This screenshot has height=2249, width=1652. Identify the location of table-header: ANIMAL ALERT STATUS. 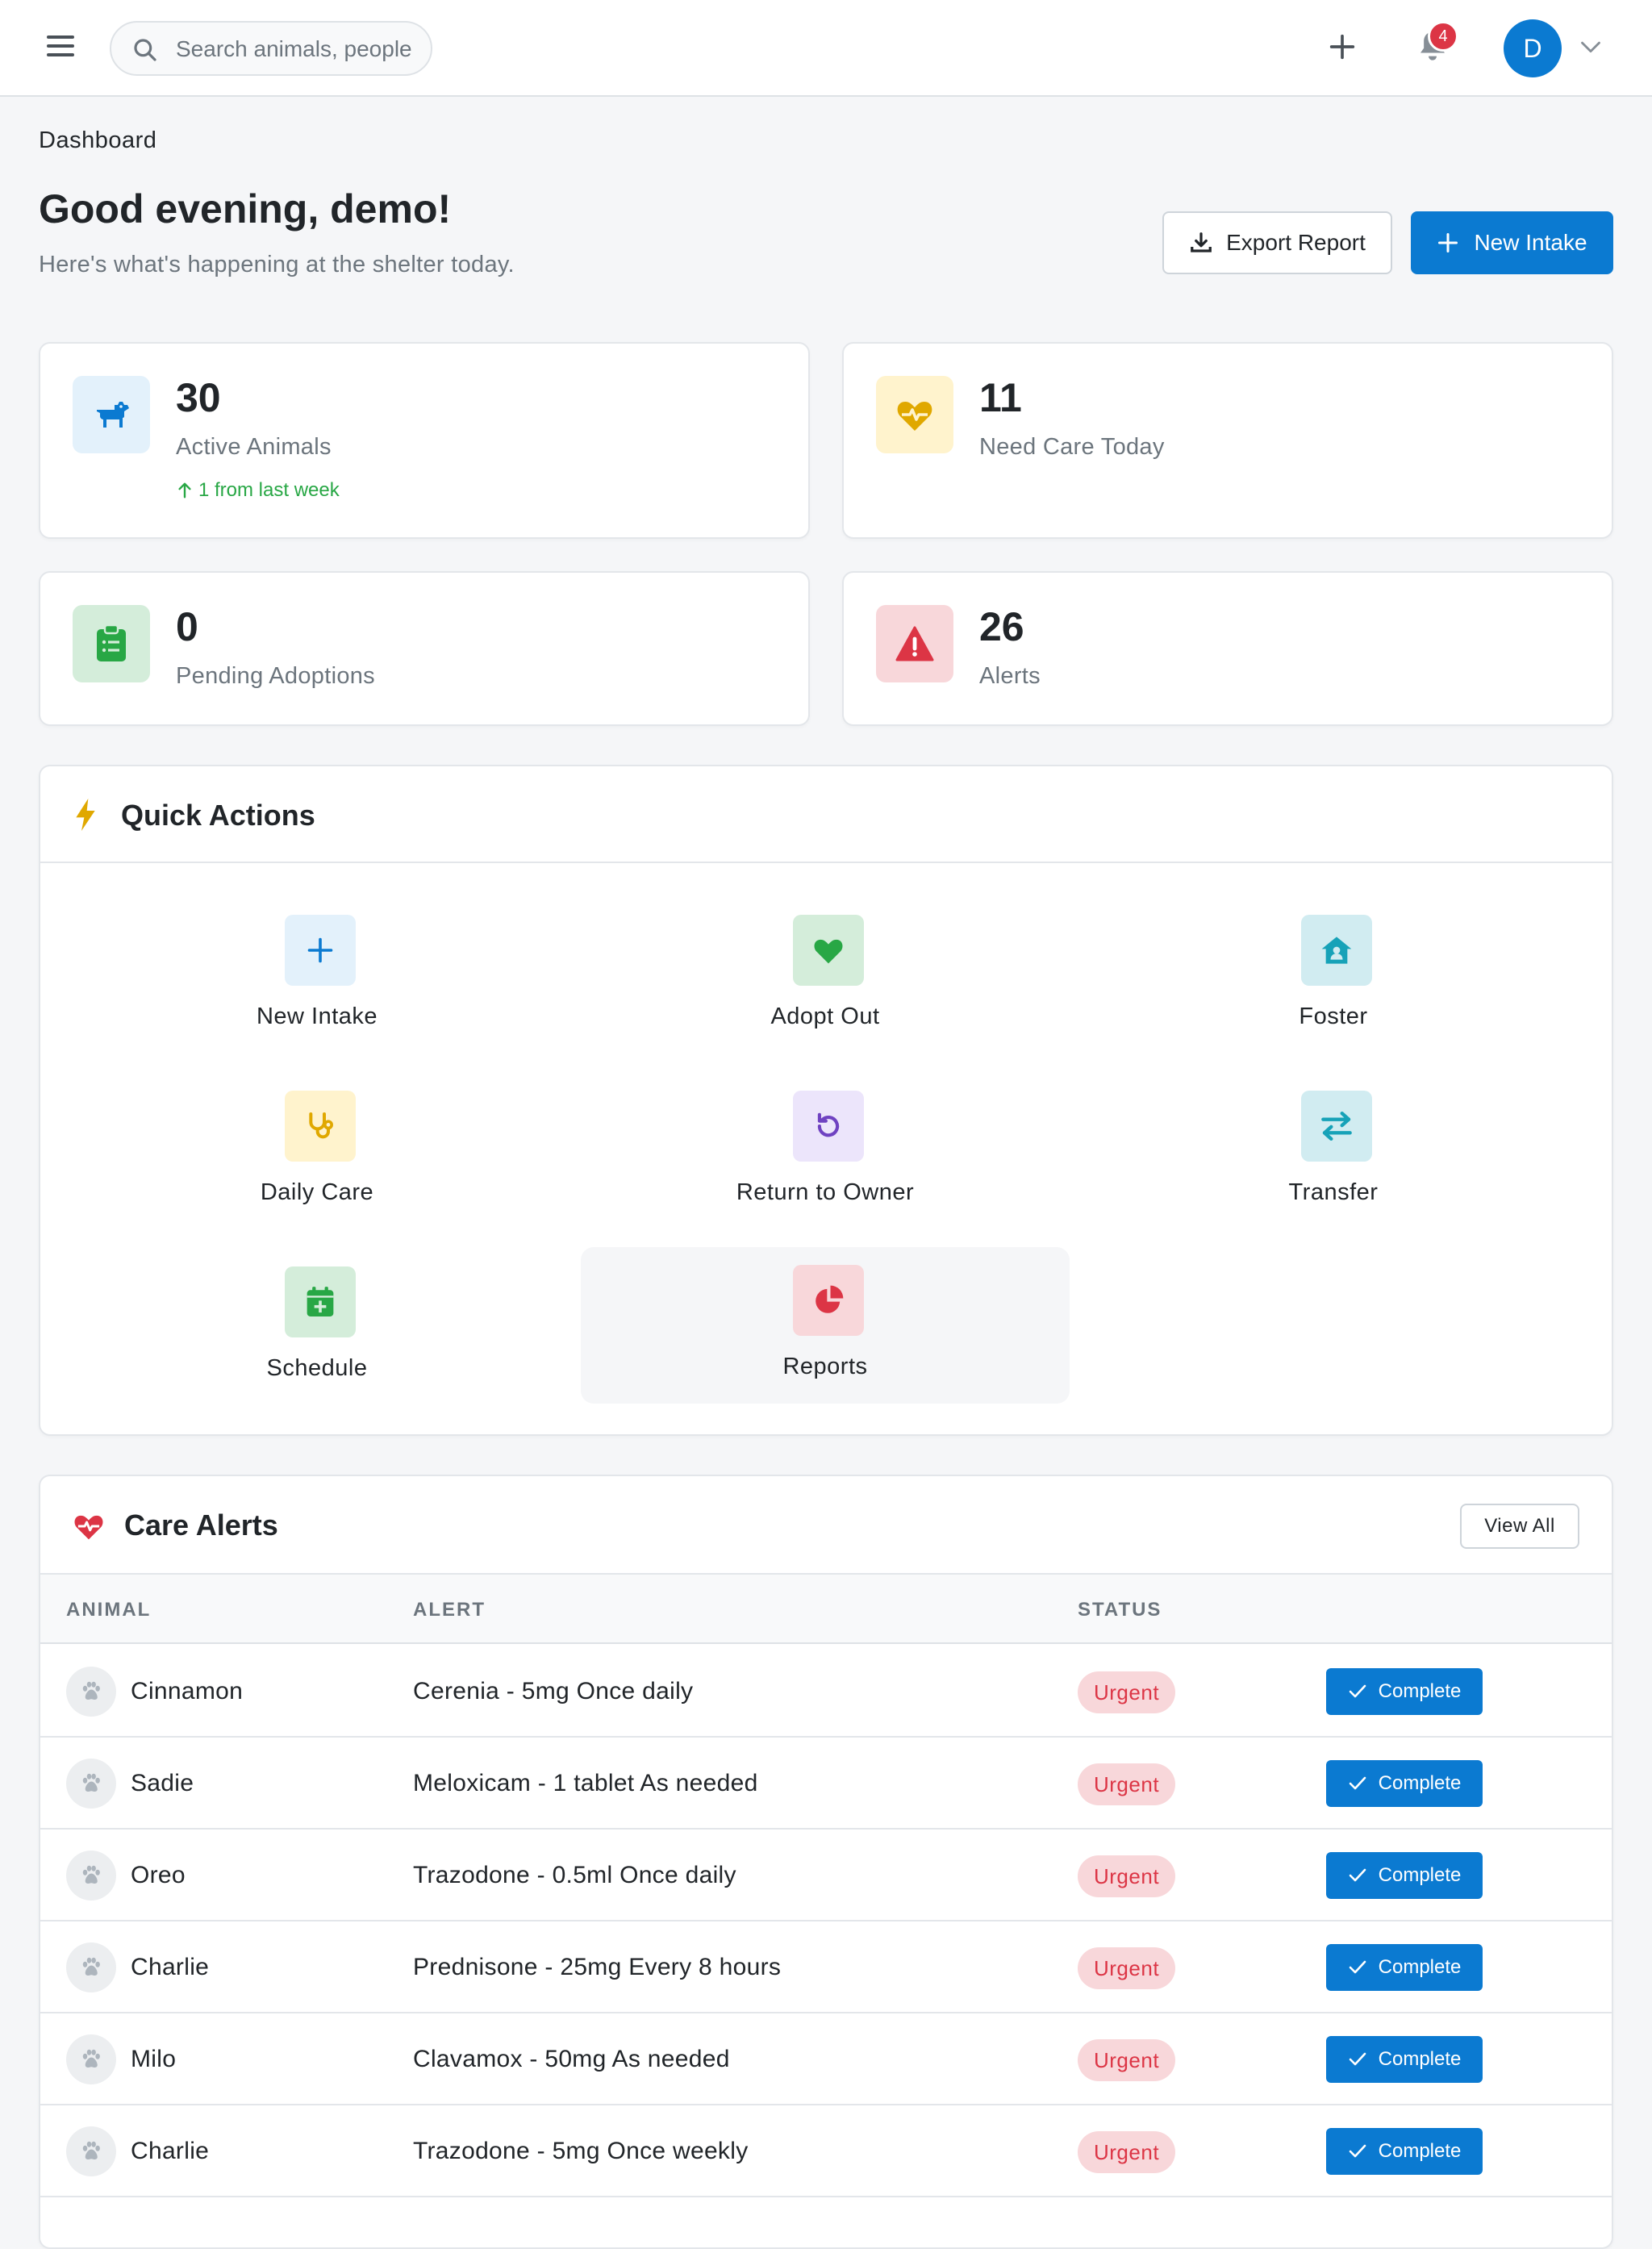
(826, 1608).